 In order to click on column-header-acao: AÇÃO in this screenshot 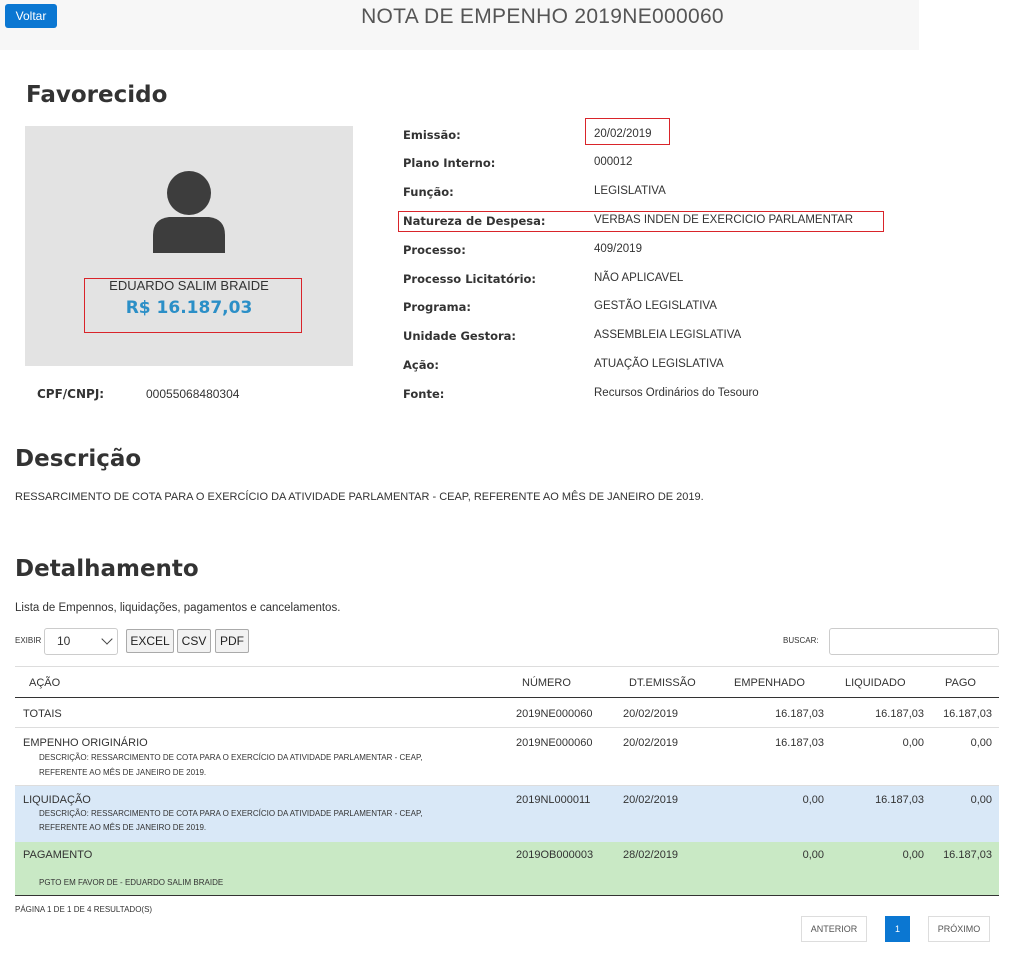, I will do `click(44, 683)`.